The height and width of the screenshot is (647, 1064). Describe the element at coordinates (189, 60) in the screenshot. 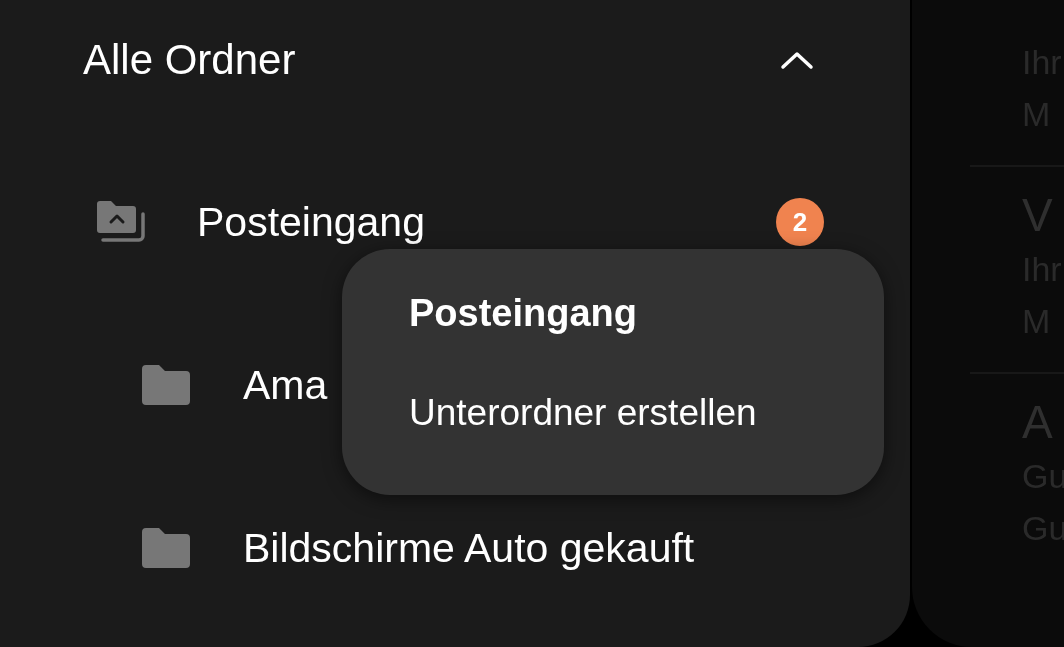

I see `drawer-title: Alle Ordner` at that location.